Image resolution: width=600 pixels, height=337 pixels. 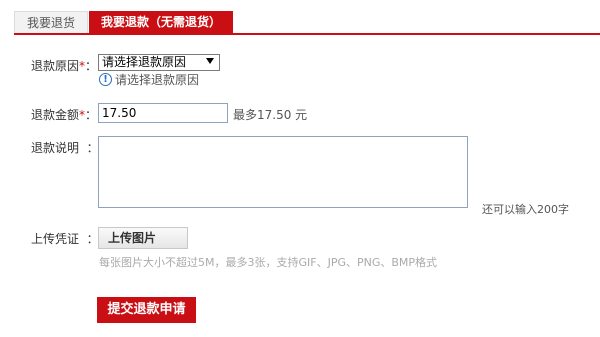 What do you see at coordinates (157, 80) in the screenshot?
I see `refund-reason-hint-text: 请选择退款原因` at bounding box center [157, 80].